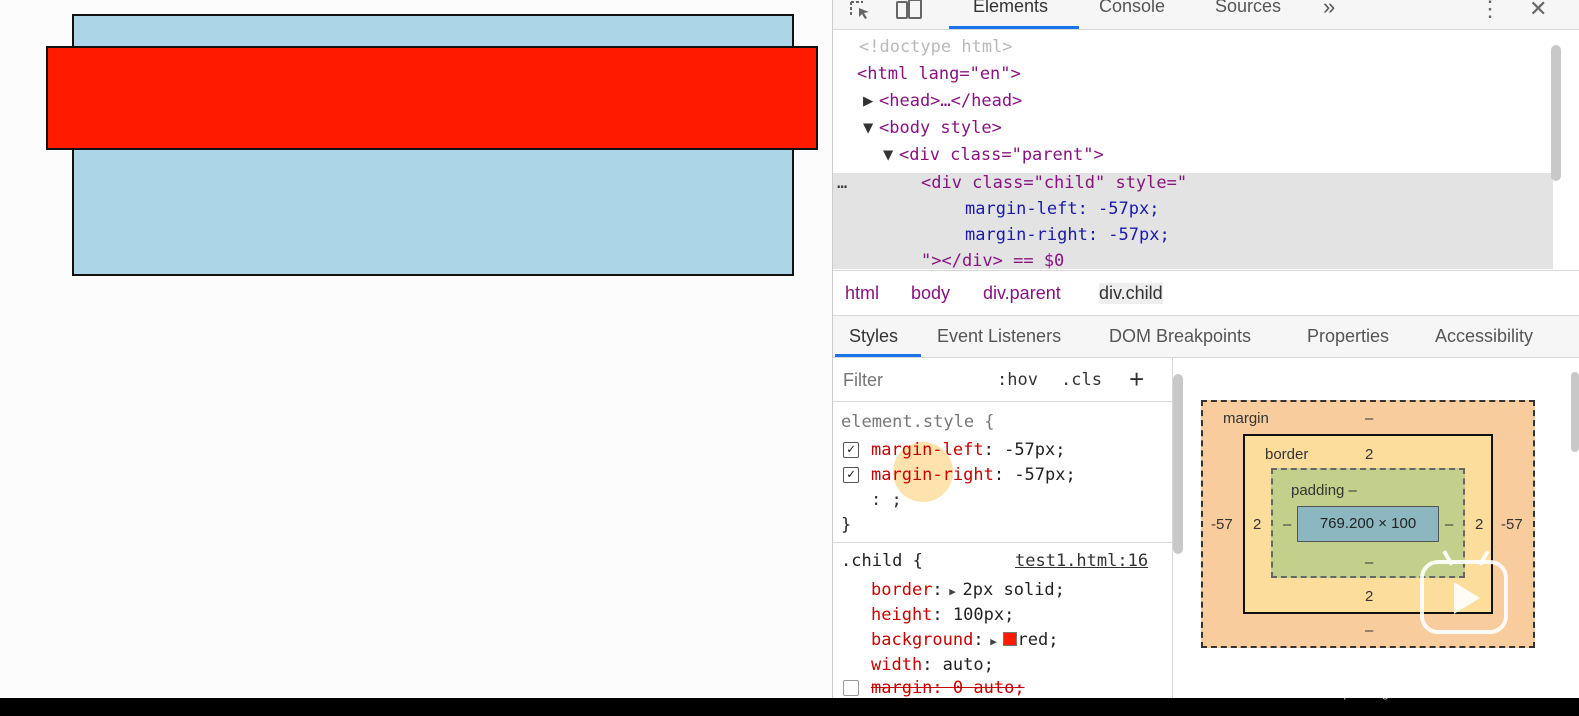 The width and height of the screenshot is (1579, 716). I want to click on margin-top-value: –, so click(1369, 418).